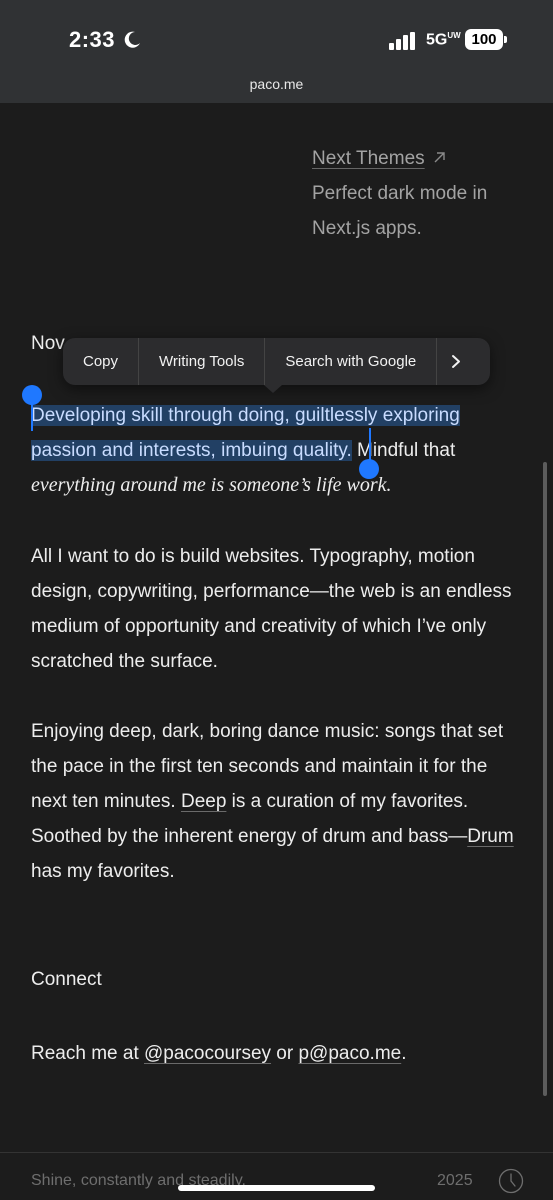 The height and width of the screenshot is (1200, 553). I want to click on scrollbar-thumb, so click(545, 779).